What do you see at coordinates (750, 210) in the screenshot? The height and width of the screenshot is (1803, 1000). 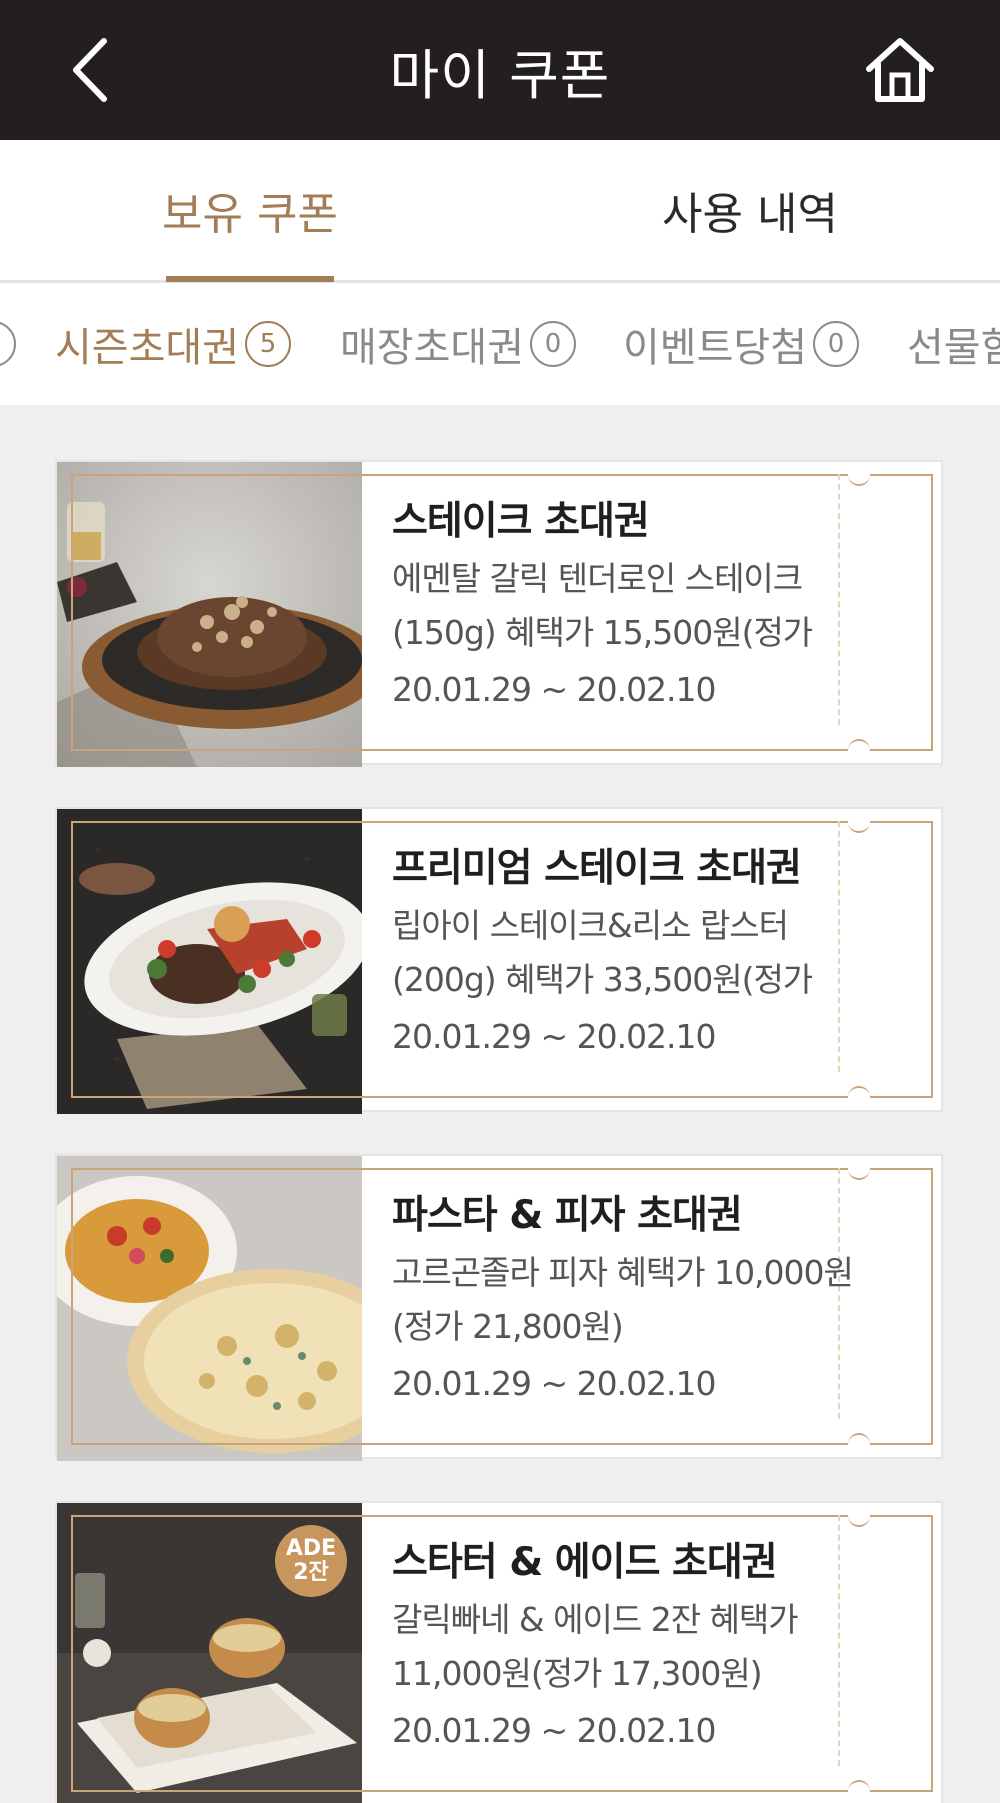 I see `tab-usage-history: 사용 내역` at bounding box center [750, 210].